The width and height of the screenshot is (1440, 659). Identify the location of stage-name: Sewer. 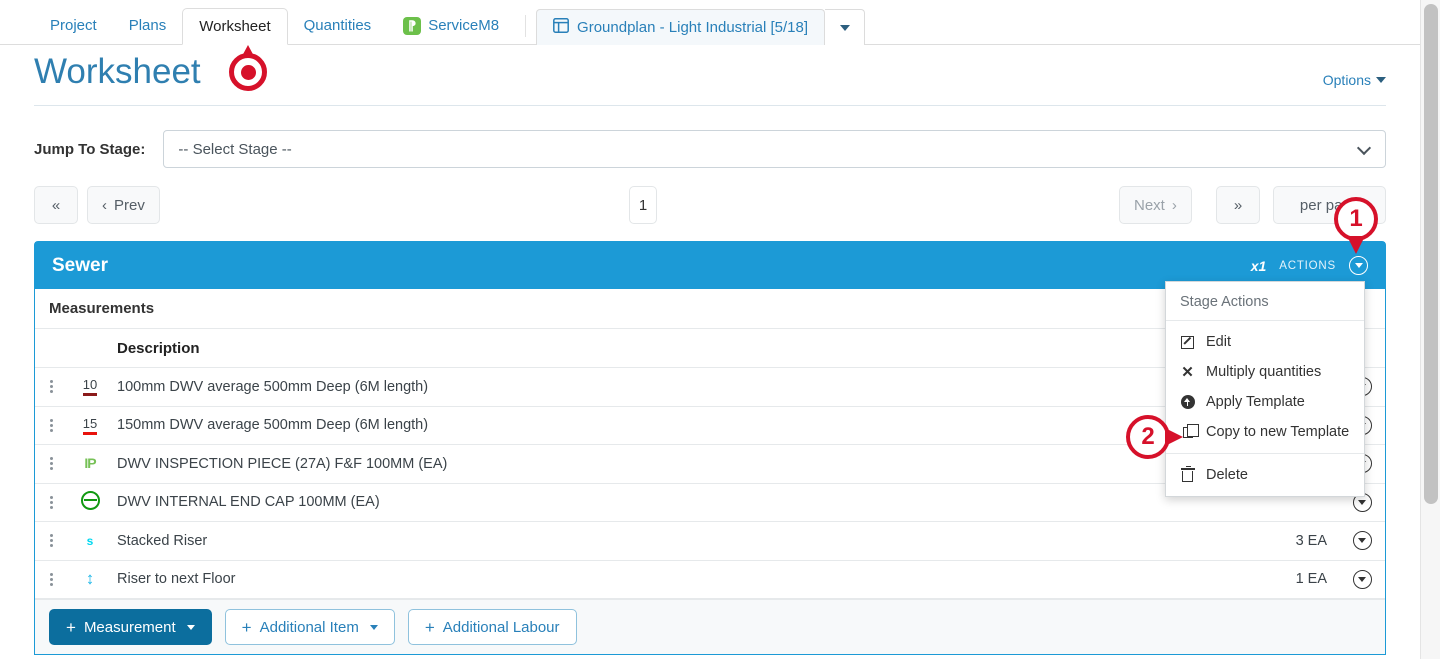
(80, 265).